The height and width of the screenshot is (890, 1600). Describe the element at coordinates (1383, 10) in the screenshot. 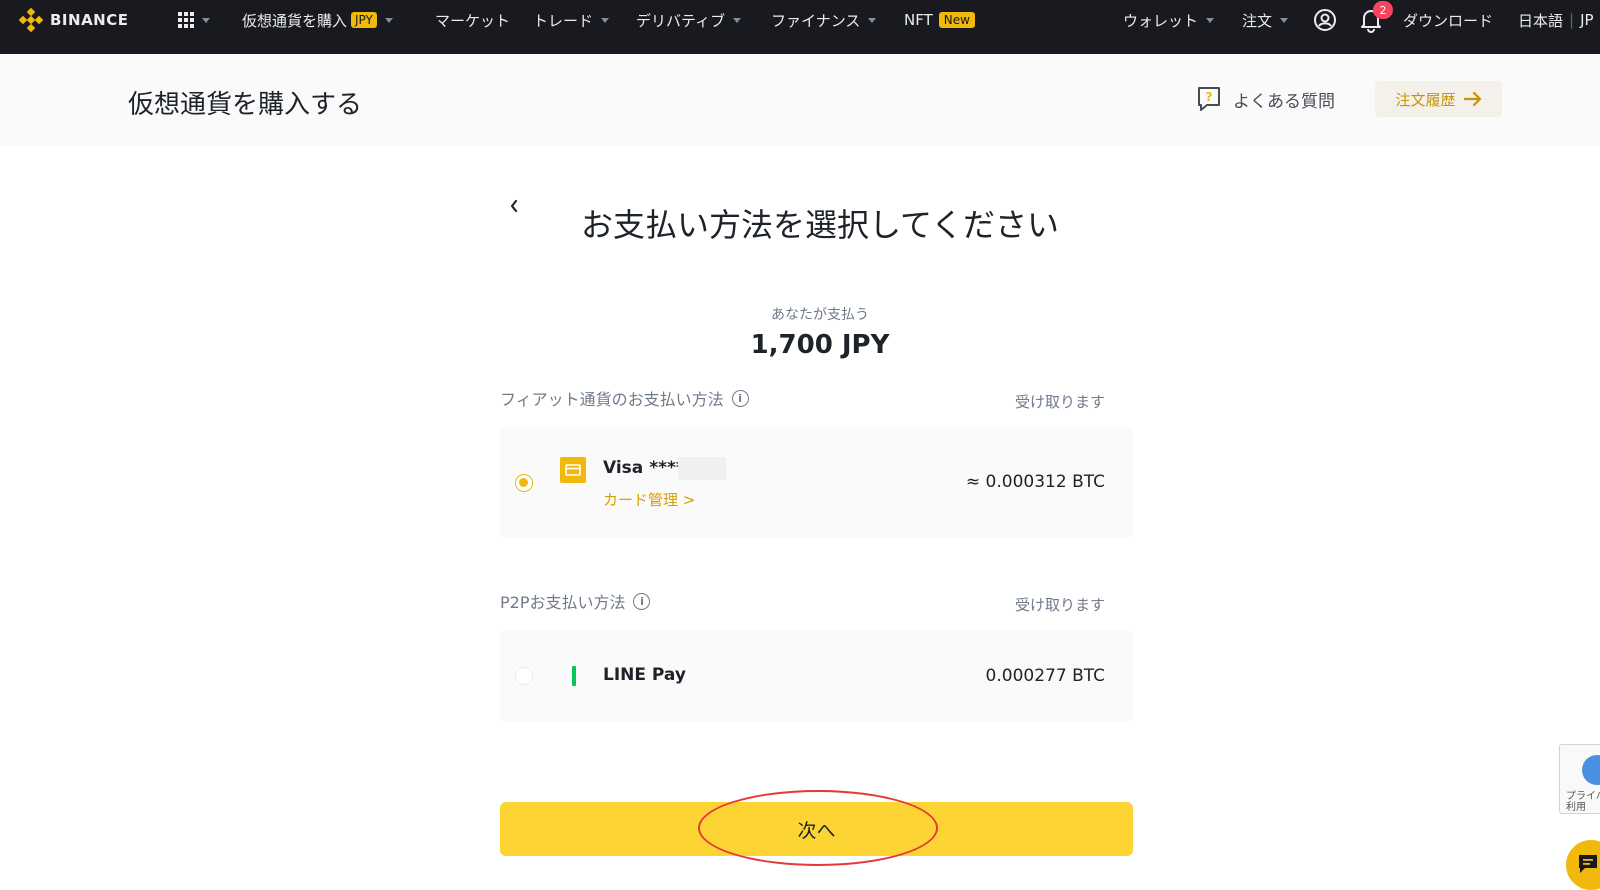

I see `notification-count-badge: 2` at that location.